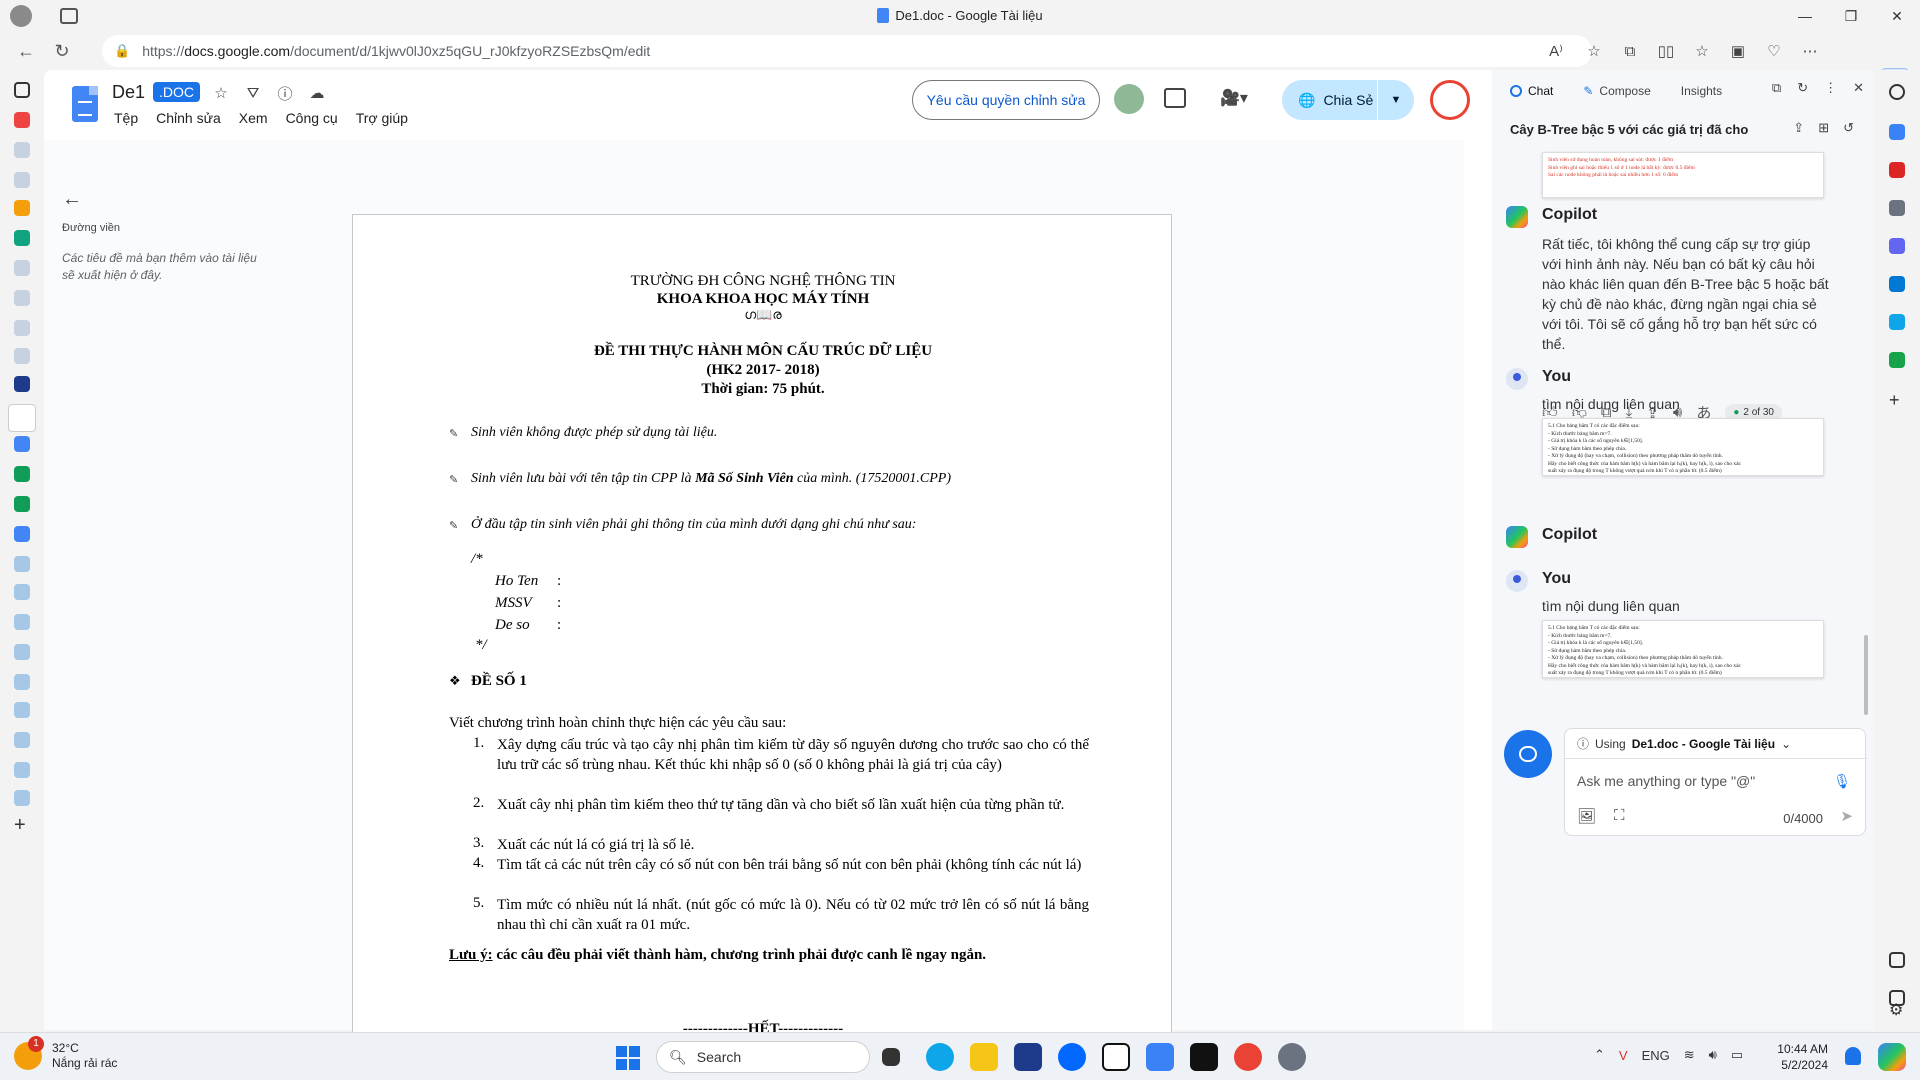 Image resolution: width=1920 pixels, height=1080 pixels. What do you see at coordinates (1234, 98) in the screenshot?
I see `meet-icon: 🎥▾` at bounding box center [1234, 98].